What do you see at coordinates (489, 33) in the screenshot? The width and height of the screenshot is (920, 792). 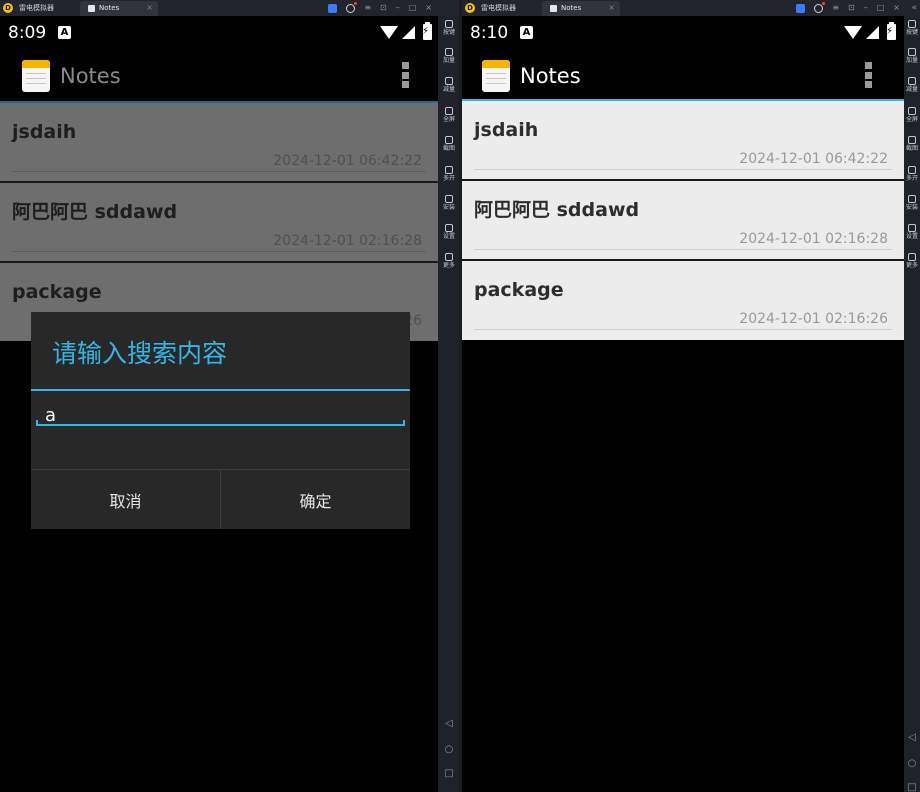 I see `status-time: 8:10` at bounding box center [489, 33].